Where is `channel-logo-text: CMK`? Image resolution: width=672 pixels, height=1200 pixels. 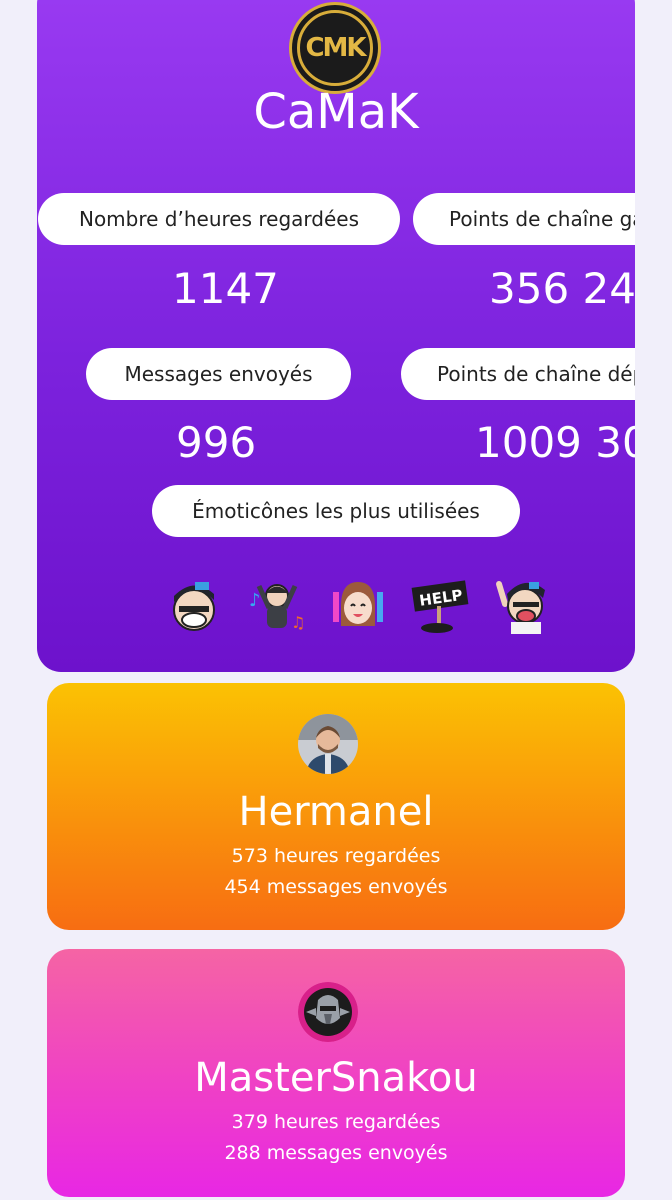 channel-logo-text: CMK is located at coordinates (335, 48).